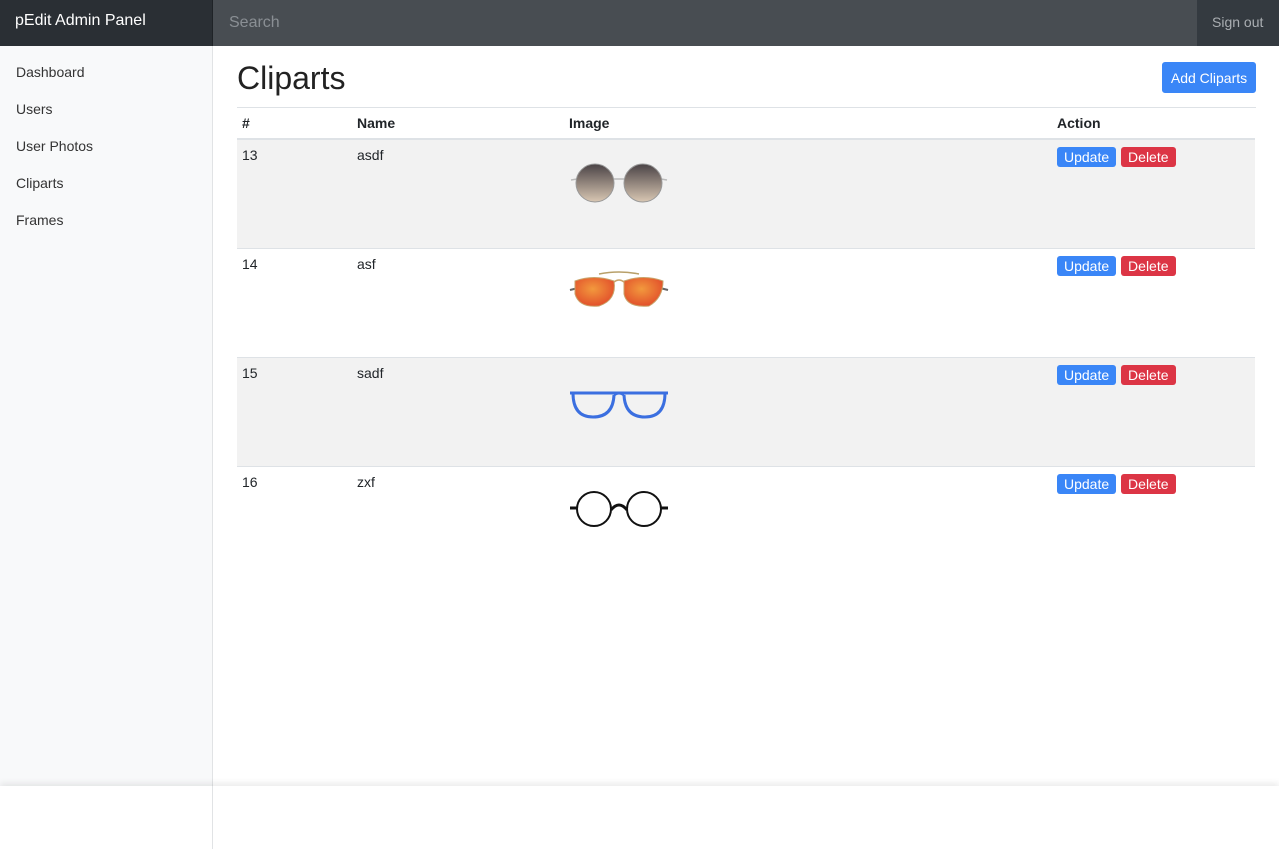  What do you see at coordinates (463, 124) in the screenshot?
I see `column-header-name: Name` at bounding box center [463, 124].